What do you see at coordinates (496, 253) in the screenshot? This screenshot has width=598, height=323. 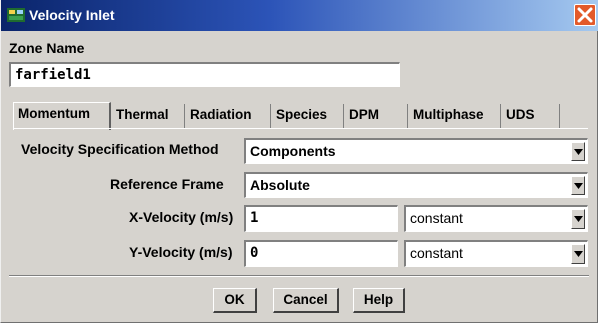 I see `y-velocity-profile-select: constant` at bounding box center [496, 253].